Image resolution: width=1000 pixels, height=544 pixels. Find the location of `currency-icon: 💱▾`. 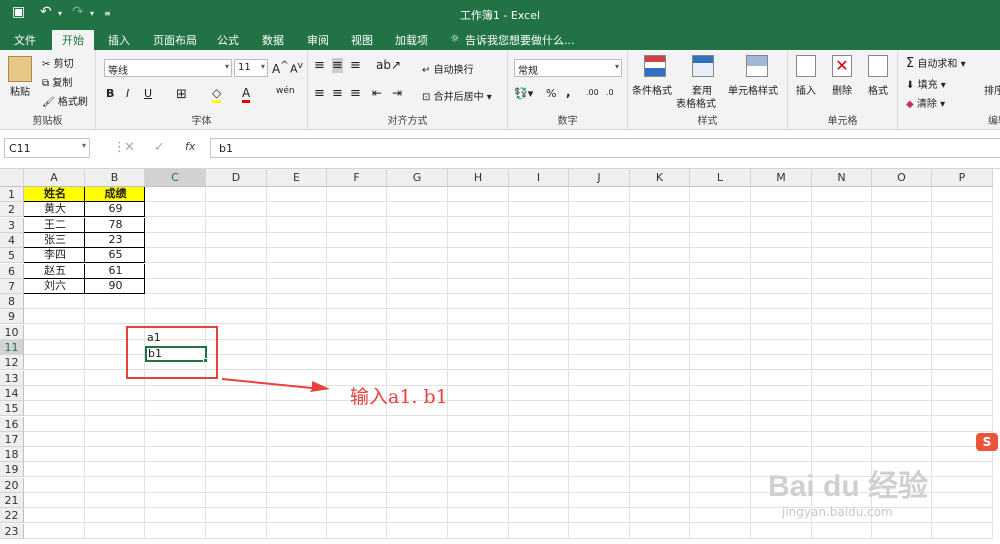

currency-icon: 💱▾ is located at coordinates (523, 93).